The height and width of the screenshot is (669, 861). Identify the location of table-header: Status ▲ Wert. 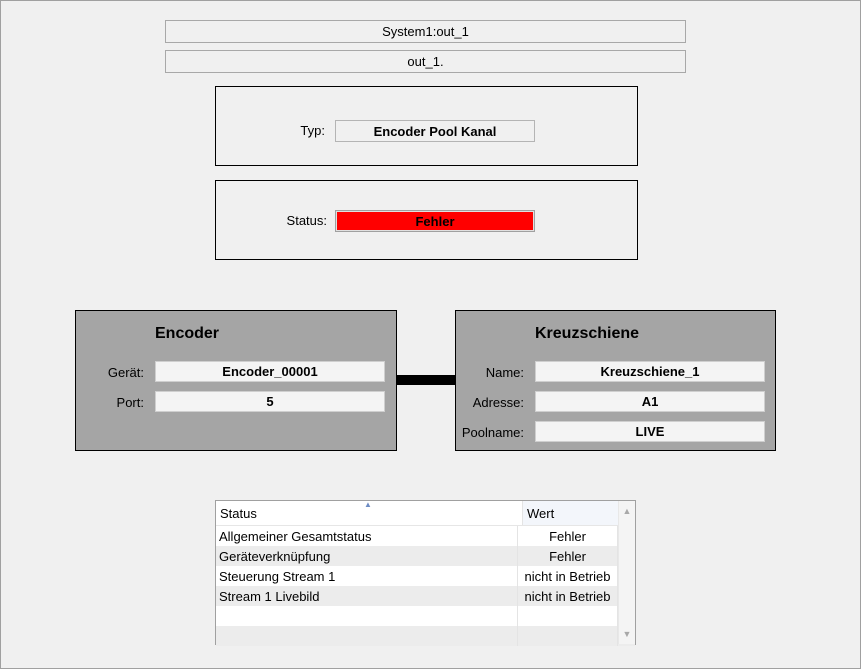
(425, 513).